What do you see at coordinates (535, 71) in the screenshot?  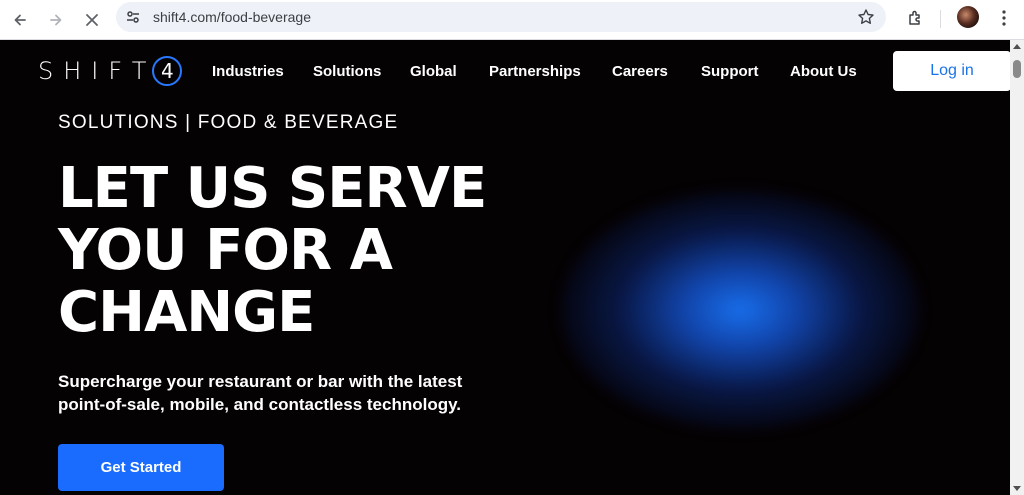 I see `nav-partnerships: Partnerships` at bounding box center [535, 71].